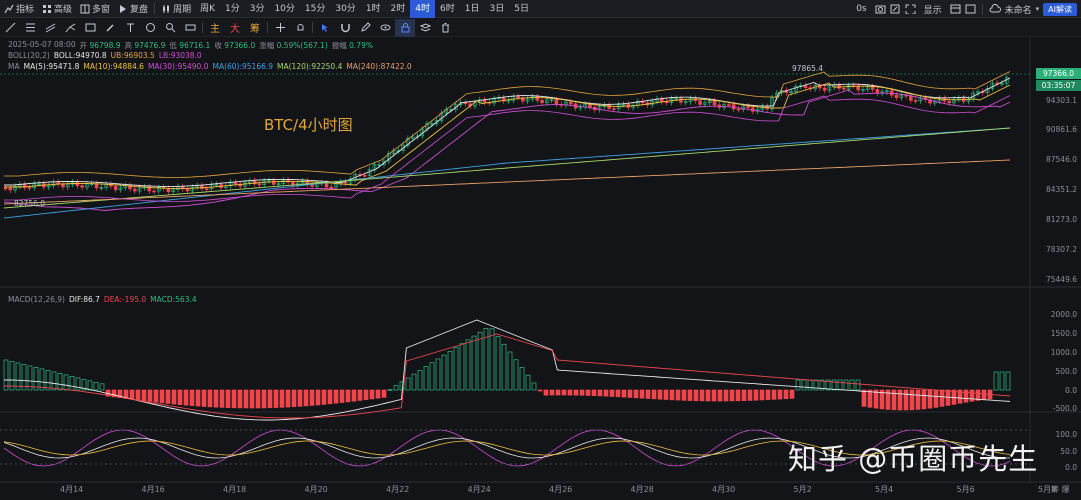 The image size is (1081, 500). I want to click on magnet-icon, so click(345, 28).